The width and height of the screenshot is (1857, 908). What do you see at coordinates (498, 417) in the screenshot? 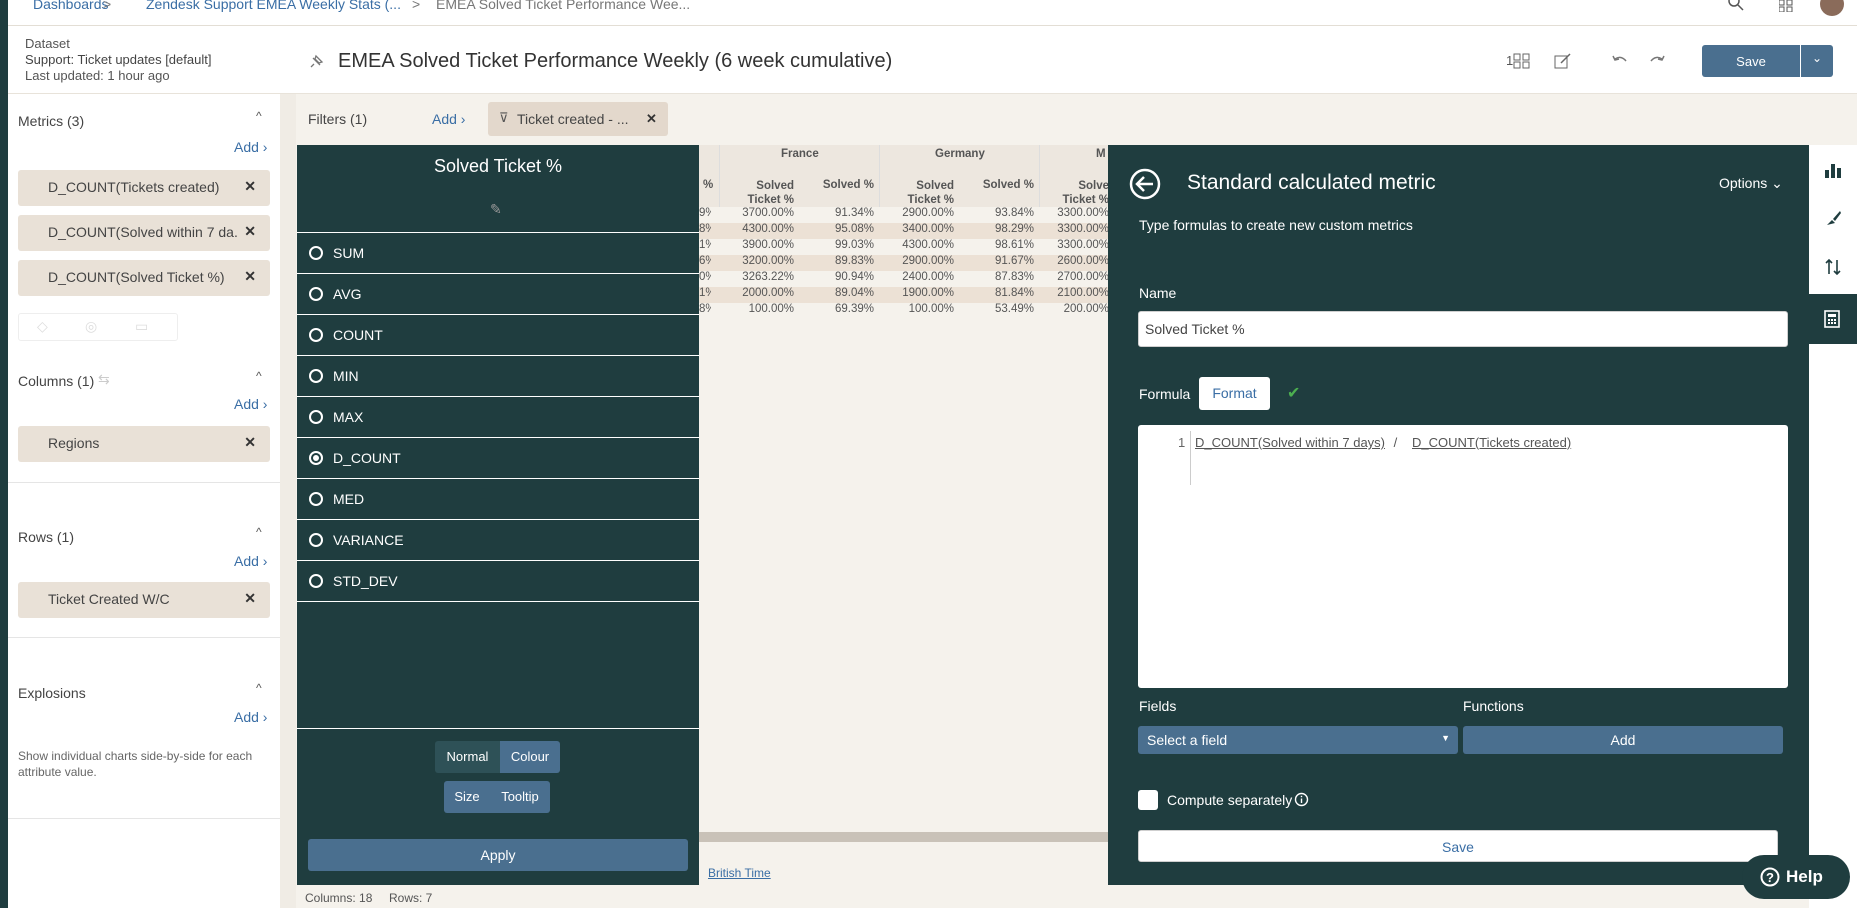
I see `agg-option-max: MAX` at bounding box center [498, 417].